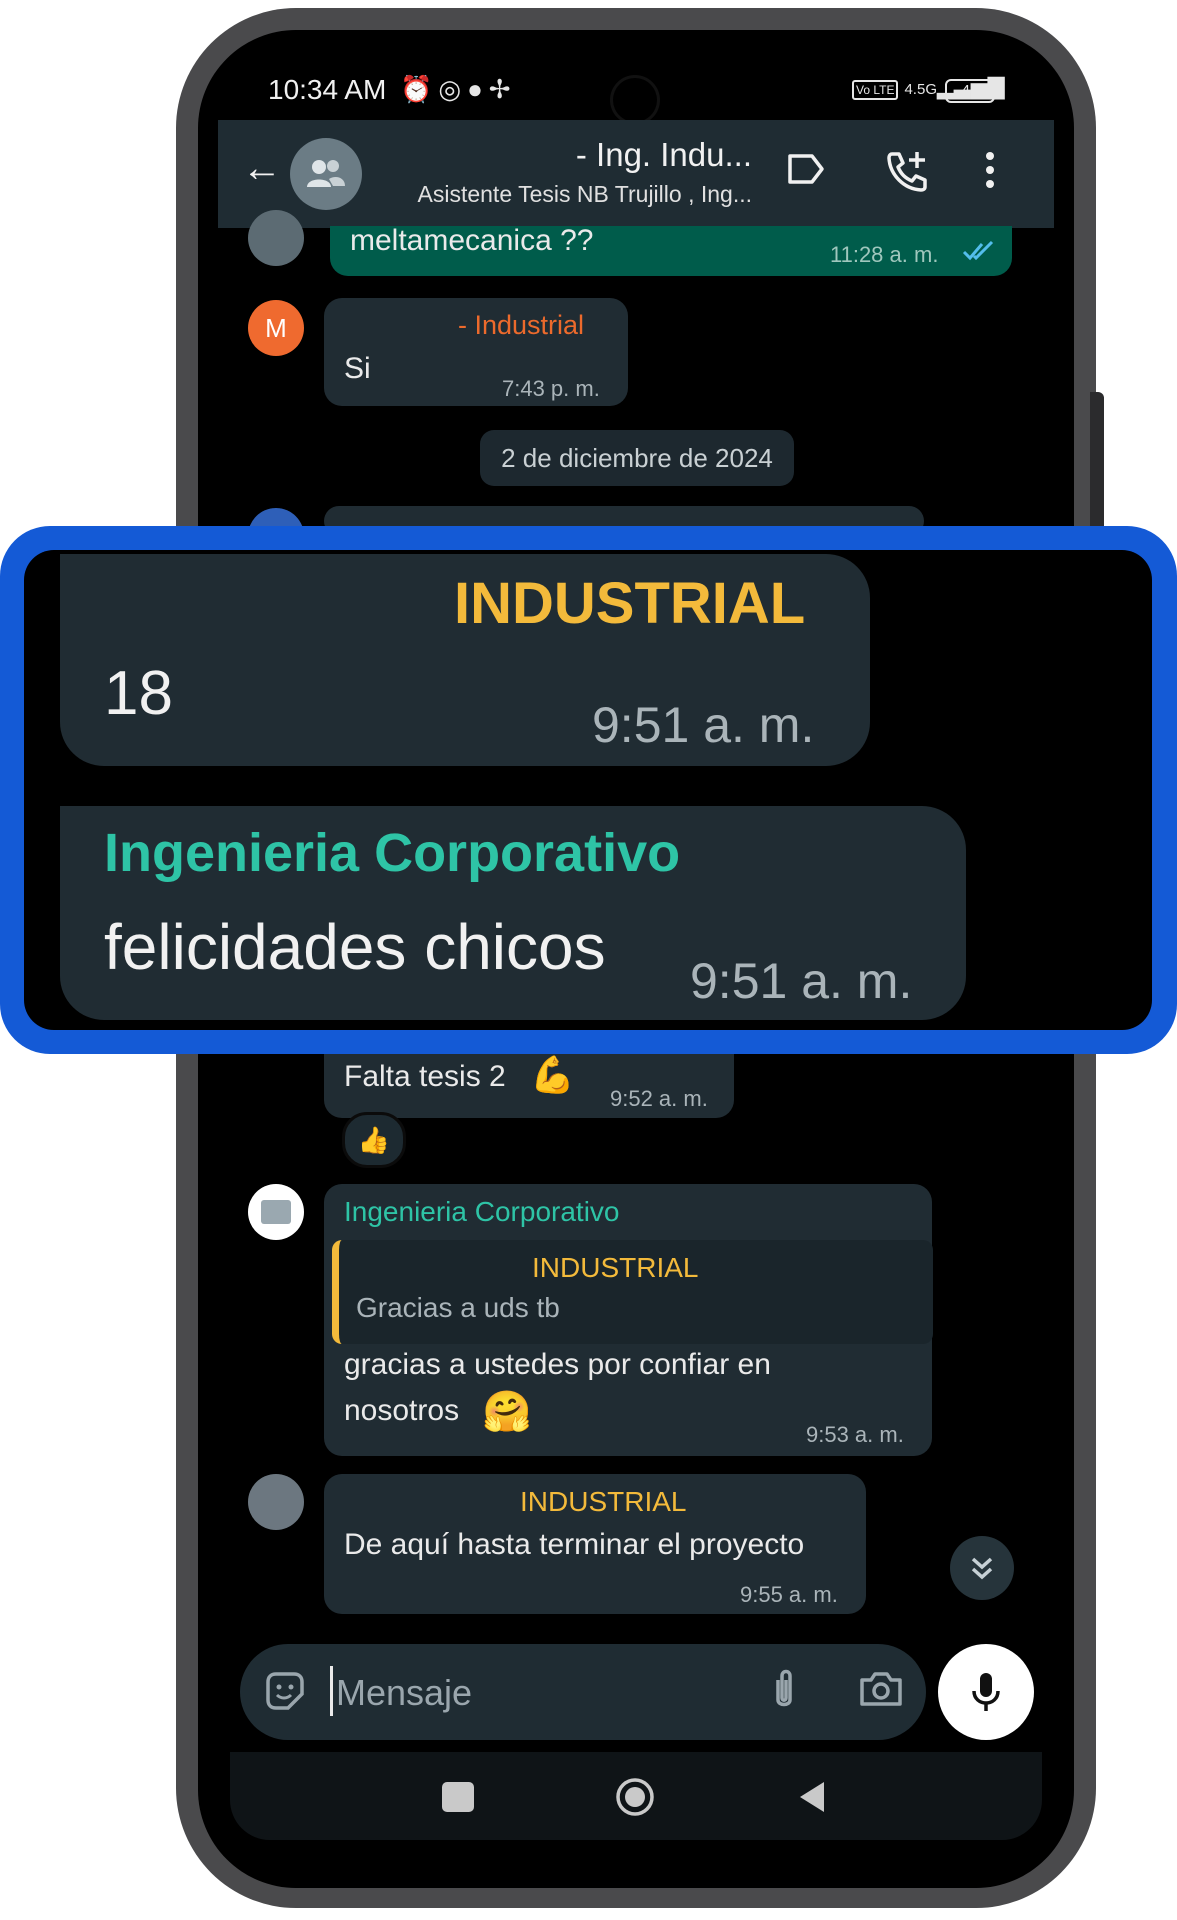  Describe the element at coordinates (551, 388) in the screenshot. I see `message-time: 7:43 p. m.` at that location.